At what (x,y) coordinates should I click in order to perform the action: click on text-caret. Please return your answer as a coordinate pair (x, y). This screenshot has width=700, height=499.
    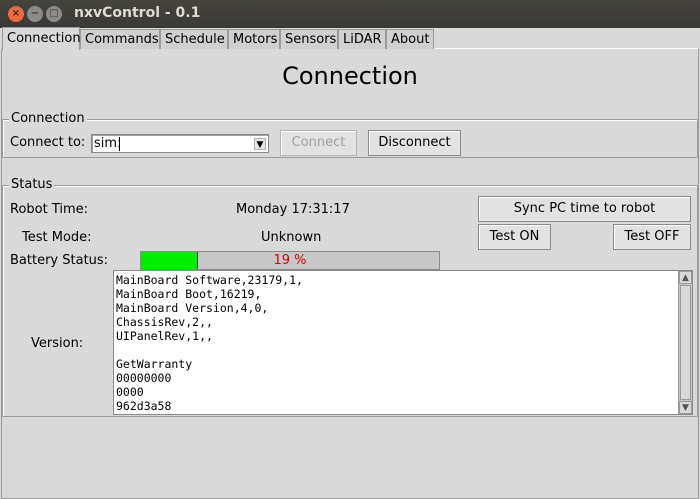
    Looking at the image, I should click on (119, 144).